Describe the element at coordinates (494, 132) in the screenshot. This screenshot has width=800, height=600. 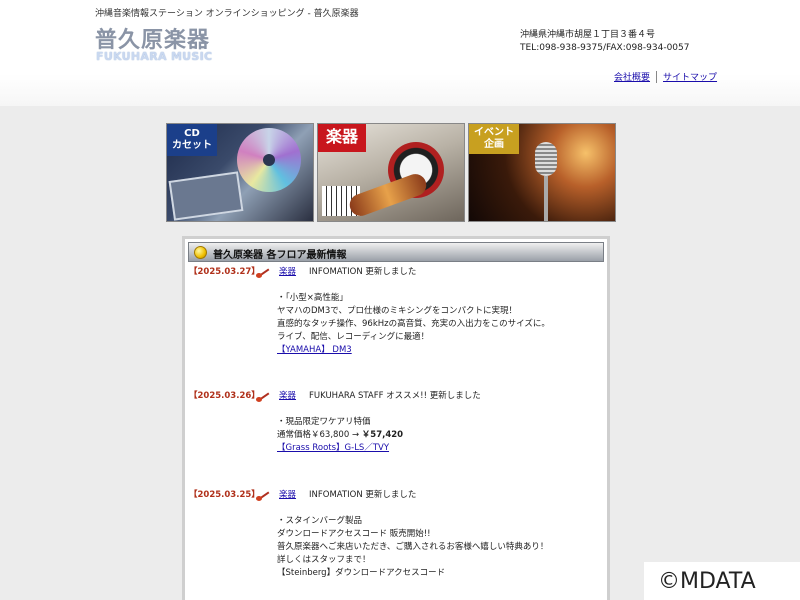
I see `event-label-line1: イベント` at that location.